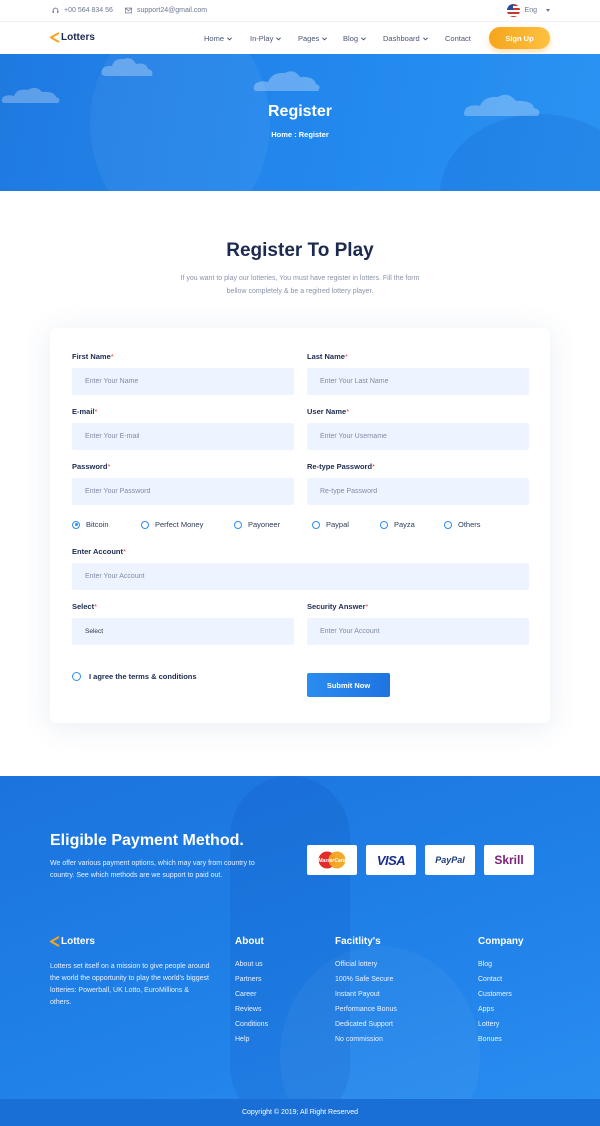  What do you see at coordinates (366, 1012) in the screenshot?
I see `footer-link: Performance Bonus` at bounding box center [366, 1012].